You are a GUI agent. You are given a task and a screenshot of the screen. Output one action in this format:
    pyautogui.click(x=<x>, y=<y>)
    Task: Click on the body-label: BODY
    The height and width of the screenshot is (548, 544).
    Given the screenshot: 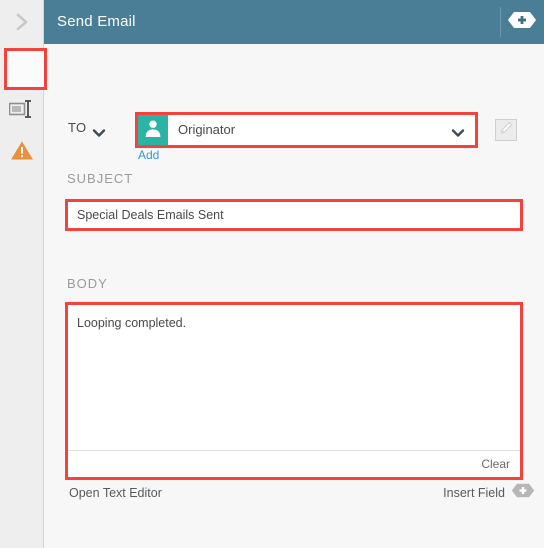 What is the action you would take?
    pyautogui.click(x=87, y=283)
    